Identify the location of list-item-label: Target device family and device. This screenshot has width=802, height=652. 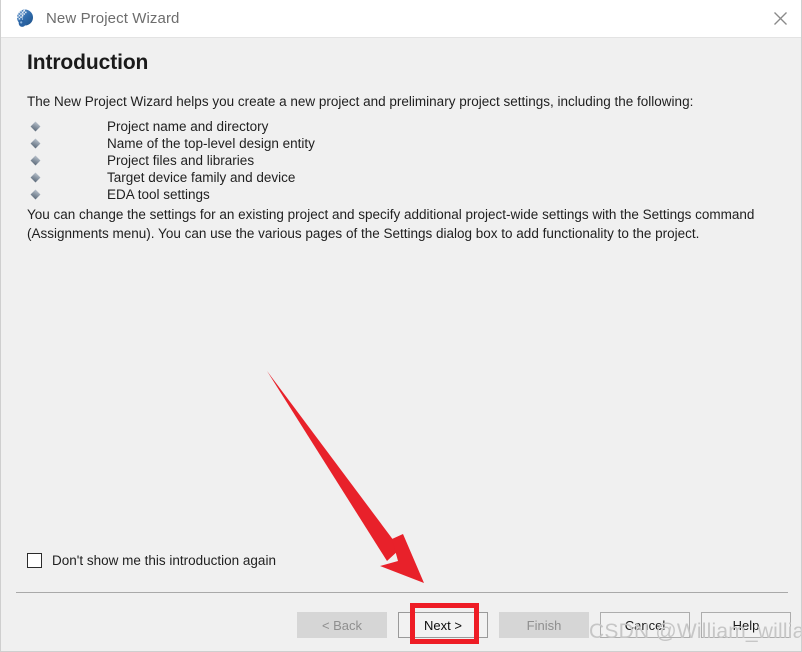
(201, 177).